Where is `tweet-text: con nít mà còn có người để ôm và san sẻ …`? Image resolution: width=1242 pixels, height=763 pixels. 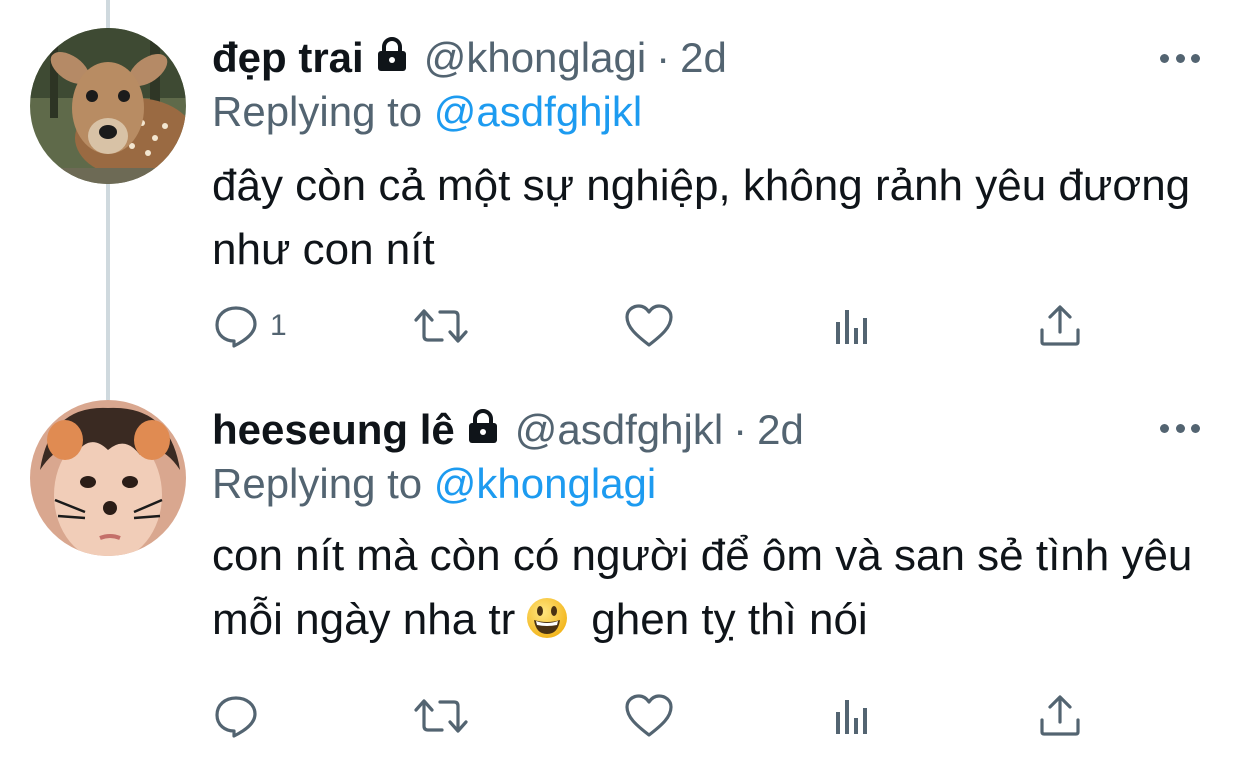 tweet-text: con nít mà còn có người để ôm và san sẻ … is located at coordinates (712, 591).